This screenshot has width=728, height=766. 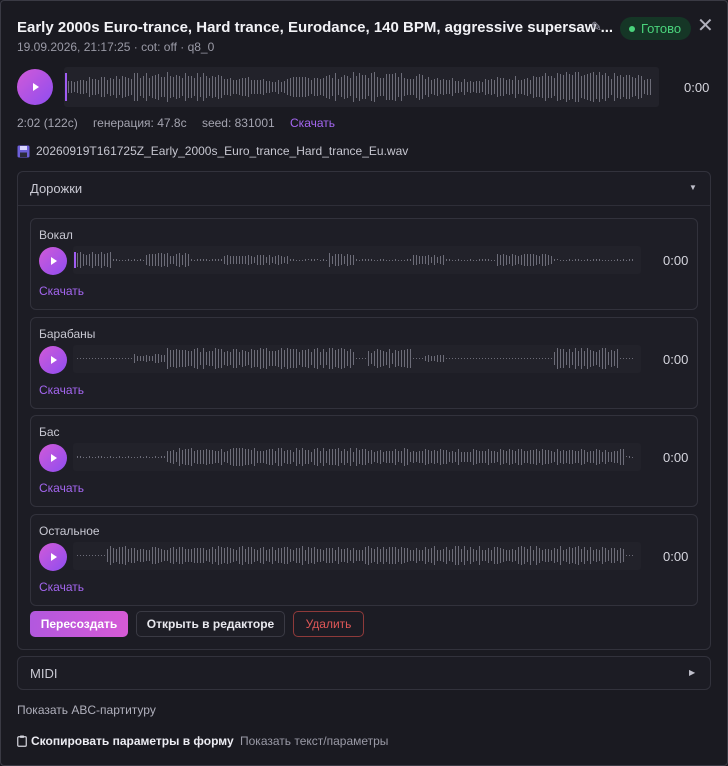 What do you see at coordinates (79, 624) in the screenshot?
I see `recreate-button: Пересоздать` at bounding box center [79, 624].